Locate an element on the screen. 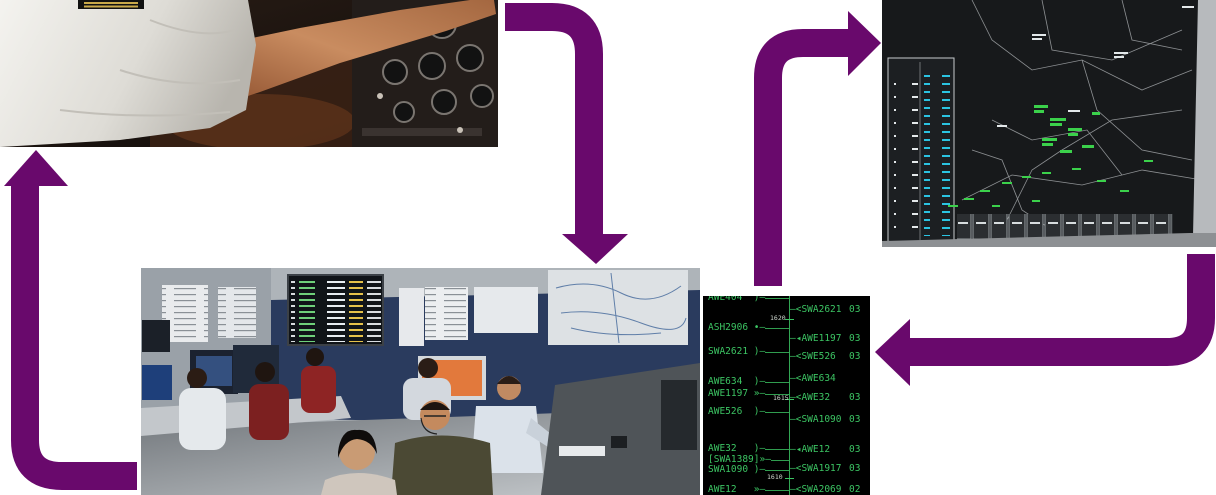 The height and width of the screenshot is (495, 1216). right-flight-callsign: —<SWA1917 is located at coordinates (816, 468).